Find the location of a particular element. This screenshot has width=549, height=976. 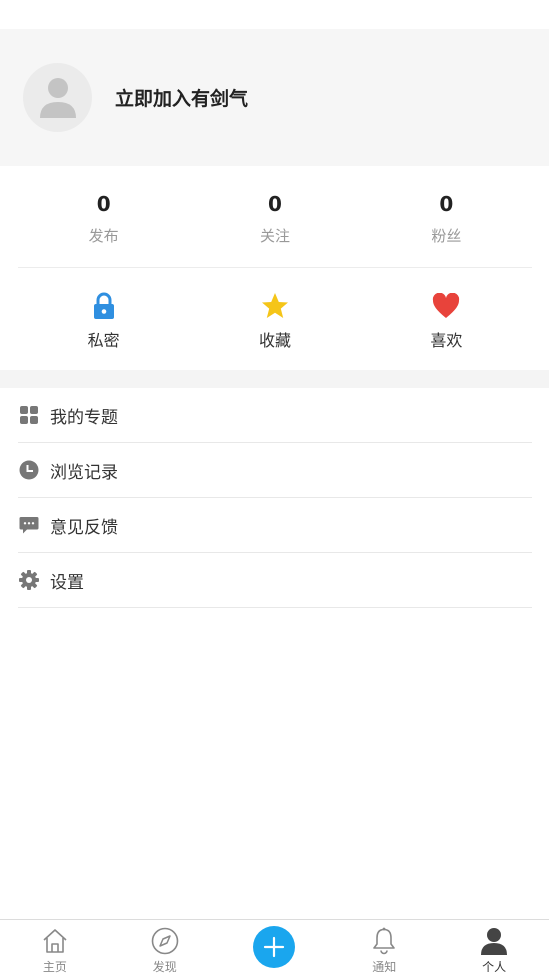

star-icon is located at coordinates (275, 306).